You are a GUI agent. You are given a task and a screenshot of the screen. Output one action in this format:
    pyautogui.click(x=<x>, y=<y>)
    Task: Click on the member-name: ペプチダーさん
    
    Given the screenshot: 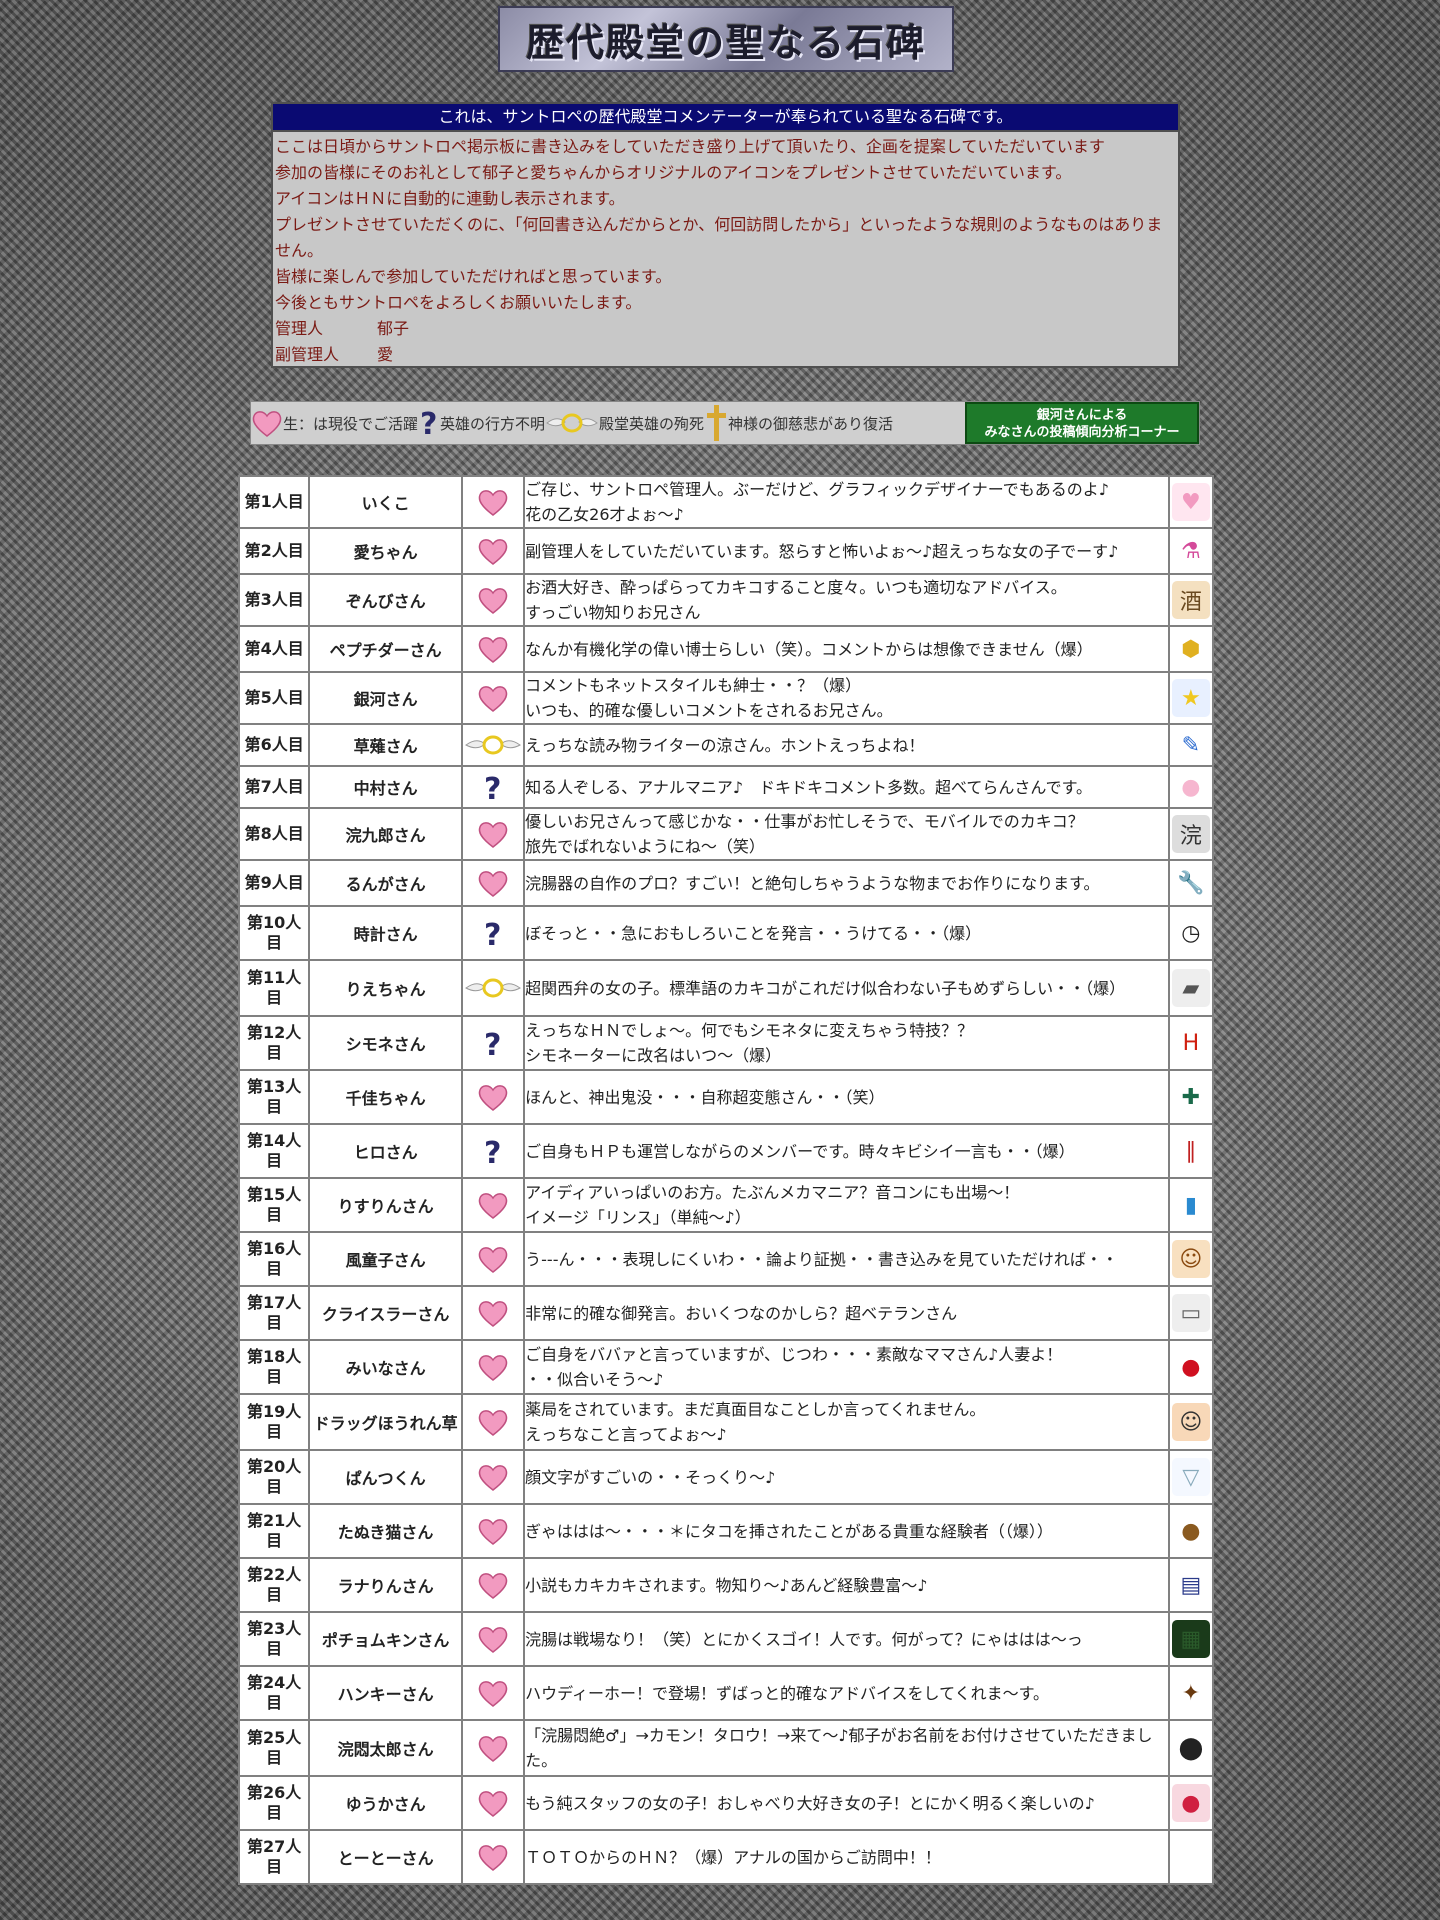 What is the action you would take?
    pyautogui.click(x=385, y=649)
    